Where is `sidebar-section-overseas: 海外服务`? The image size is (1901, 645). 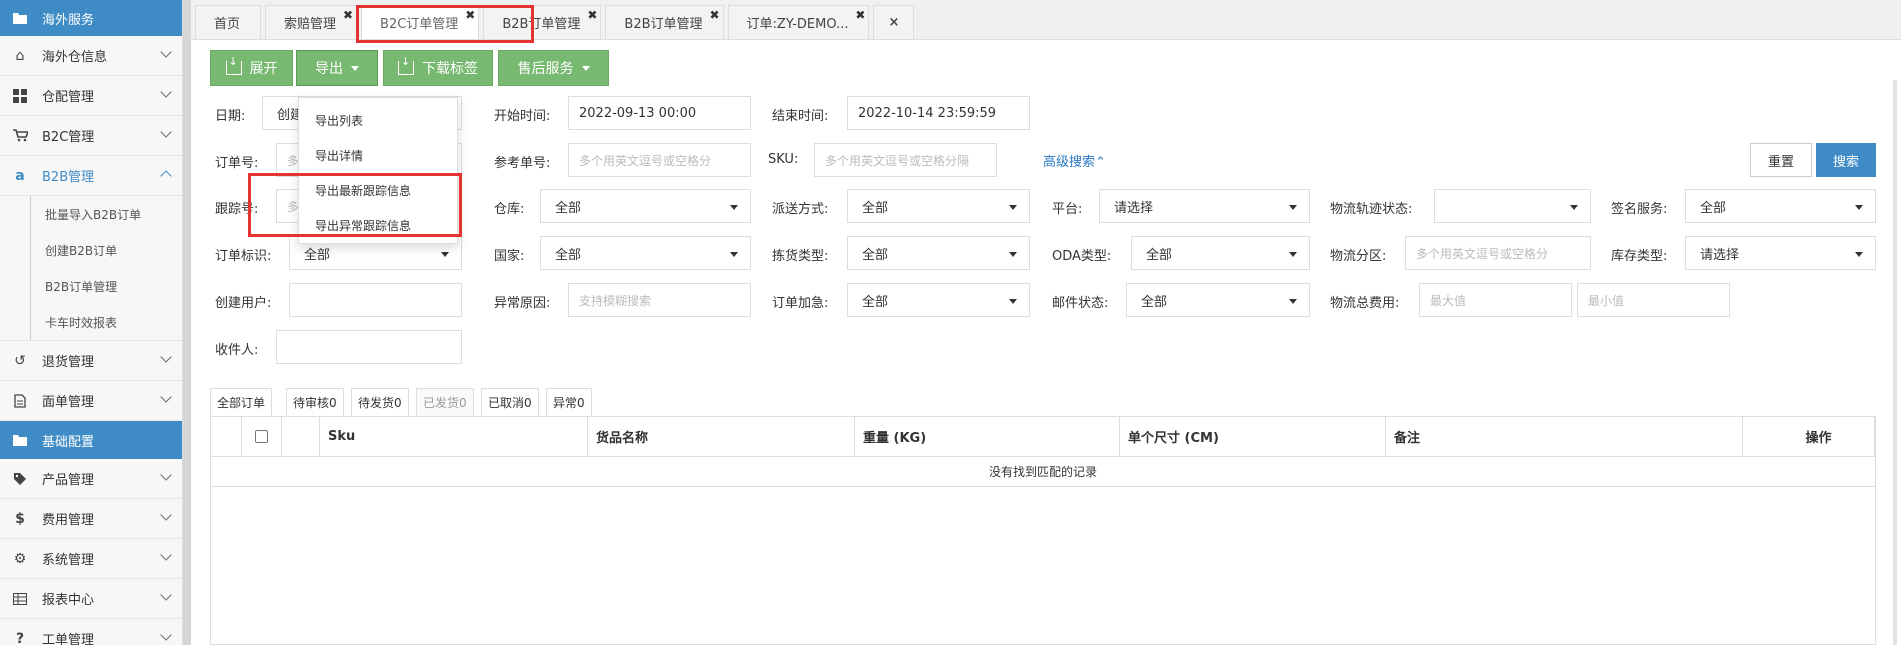
sidebar-section-overseas: 海外服务 is located at coordinates (91, 18).